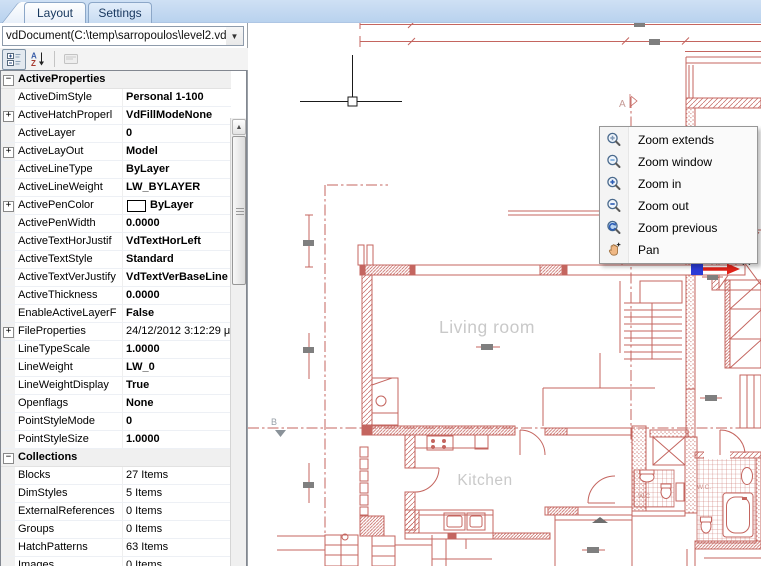 This screenshot has height=566, width=761. Describe the element at coordinates (239, 127) in the screenshot. I see `scroll-up-button: ▲` at that location.